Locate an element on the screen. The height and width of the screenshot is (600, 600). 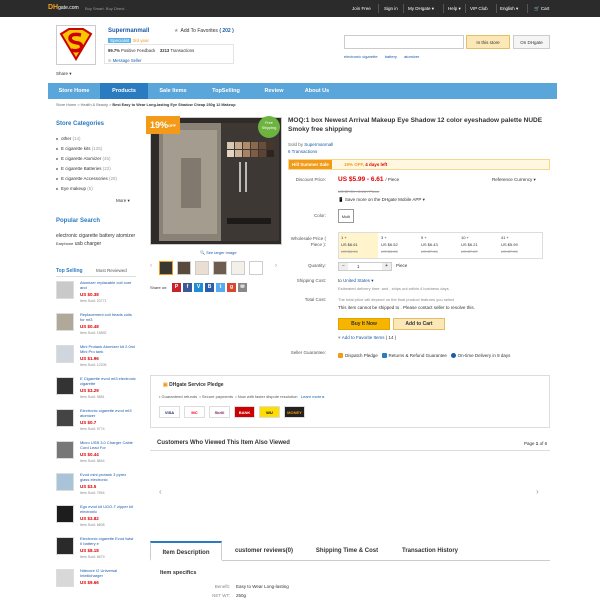
top-selling-name: Nitecore I2 Universal Intellicharger is located at coordinates (108, 573).